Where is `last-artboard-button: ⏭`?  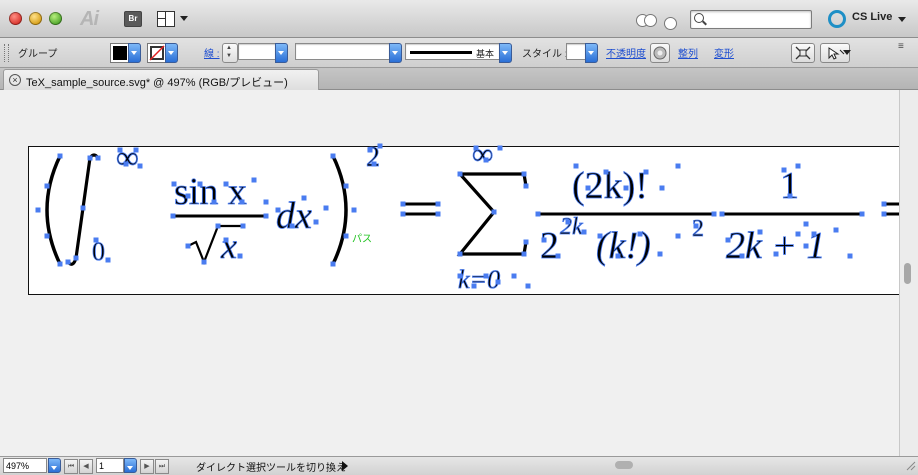 last-artboard-button: ⏭ is located at coordinates (162, 466).